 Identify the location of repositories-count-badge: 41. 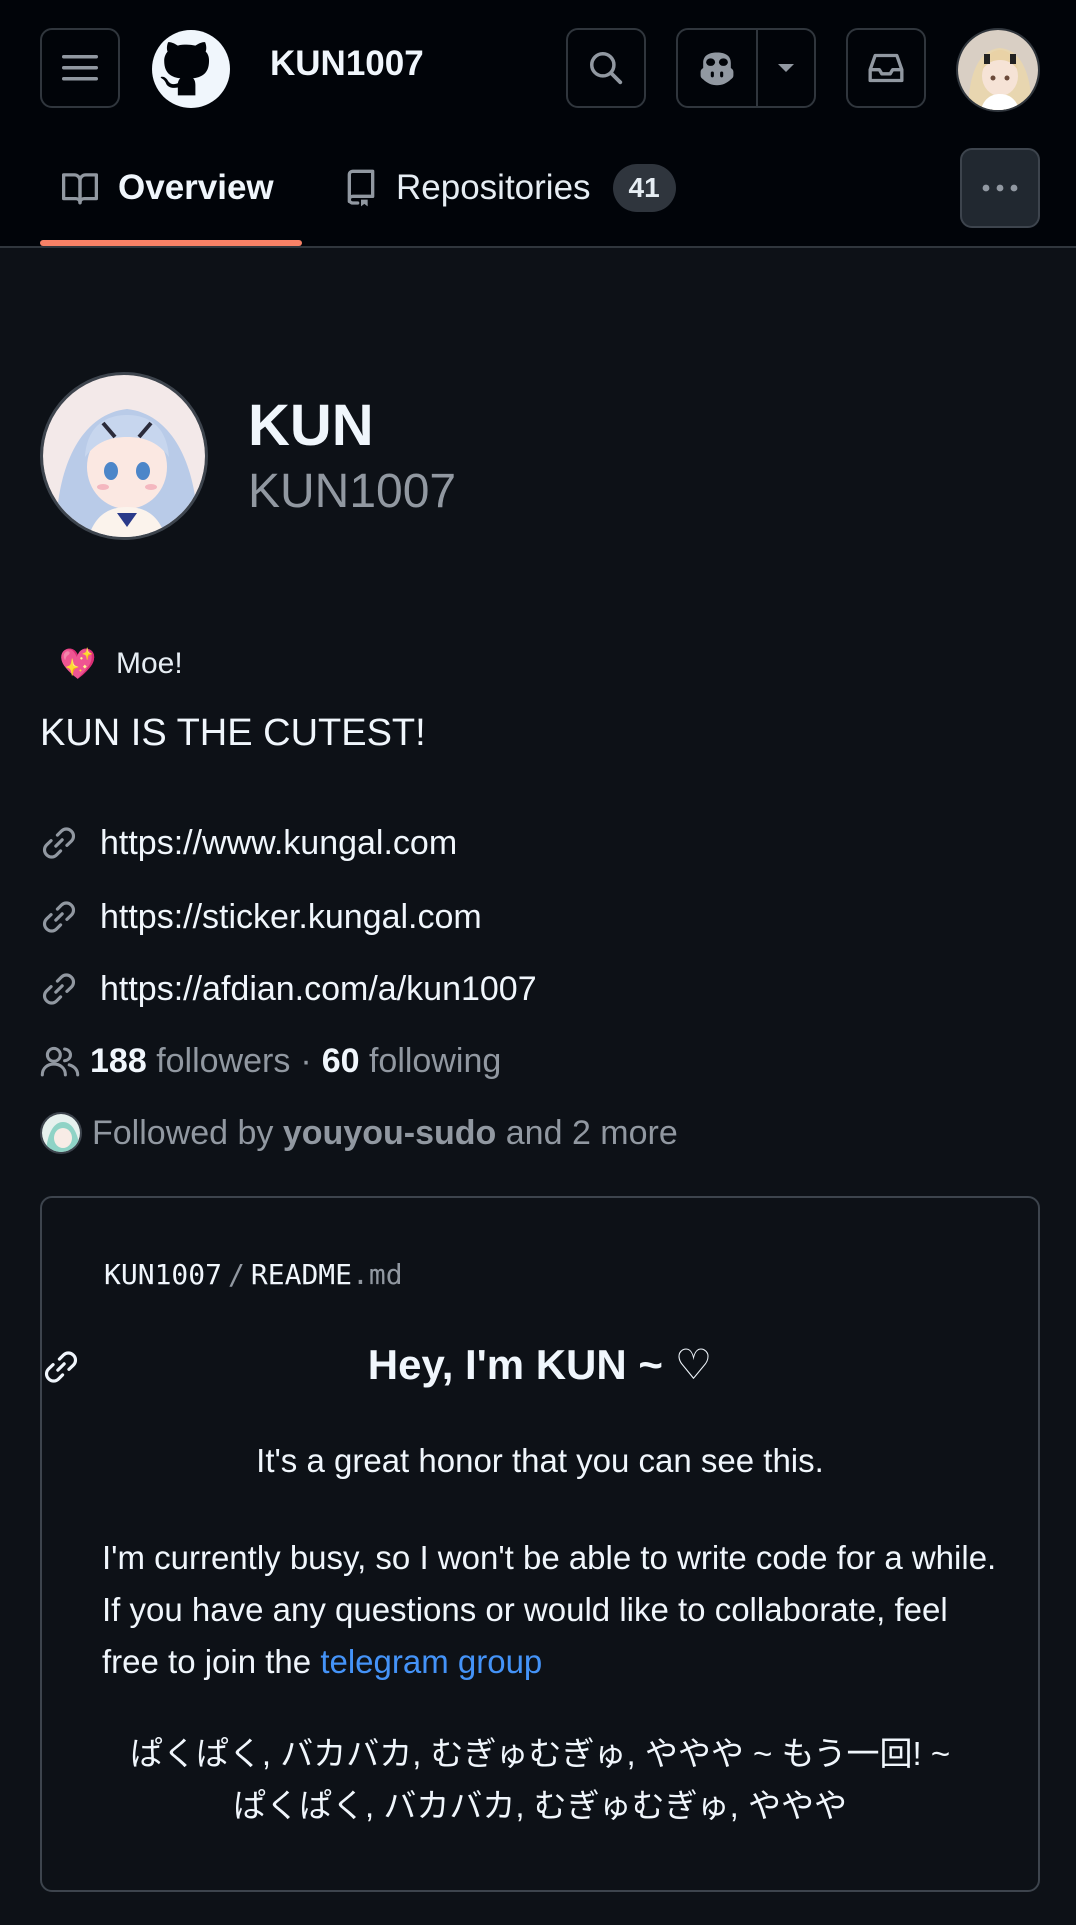
(644, 188).